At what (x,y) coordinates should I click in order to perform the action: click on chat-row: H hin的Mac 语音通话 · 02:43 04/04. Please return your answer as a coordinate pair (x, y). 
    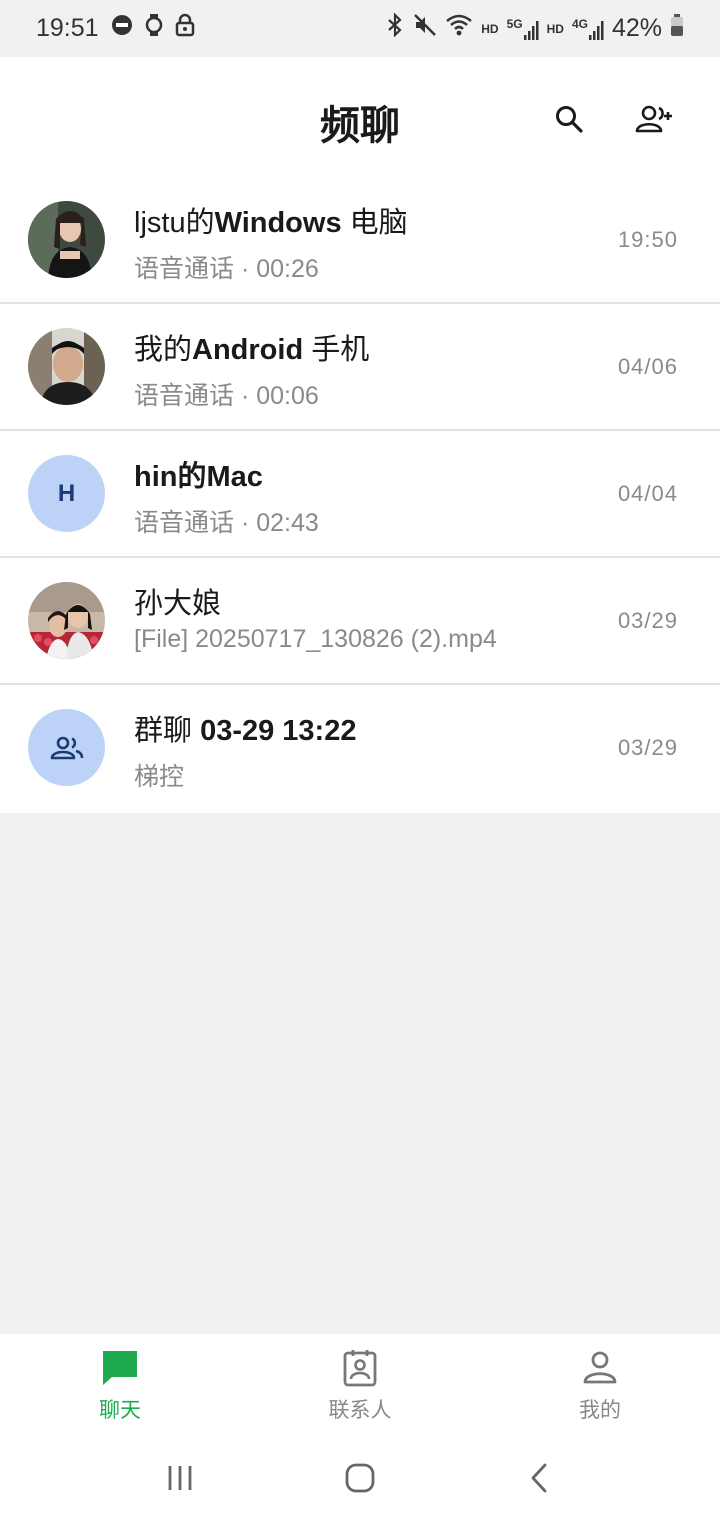
    Looking at the image, I should click on (360, 494).